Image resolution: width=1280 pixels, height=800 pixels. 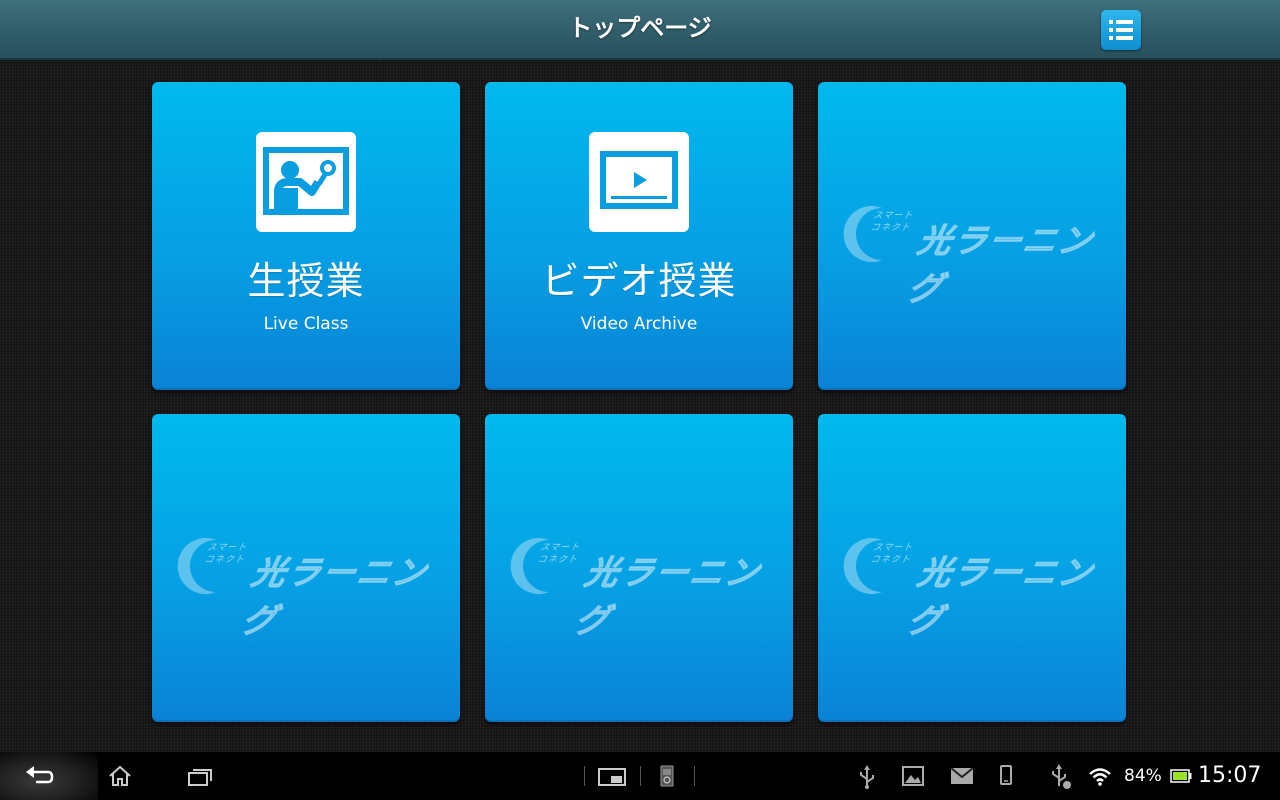 What do you see at coordinates (306, 281) in the screenshot?
I see `tile-title: 生授業` at bounding box center [306, 281].